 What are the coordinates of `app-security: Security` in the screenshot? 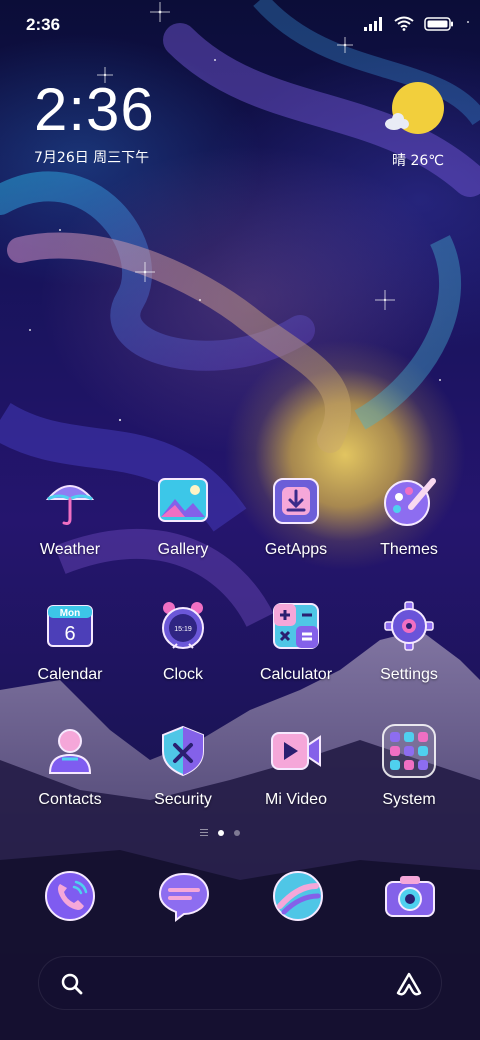 It's located at (183, 766).